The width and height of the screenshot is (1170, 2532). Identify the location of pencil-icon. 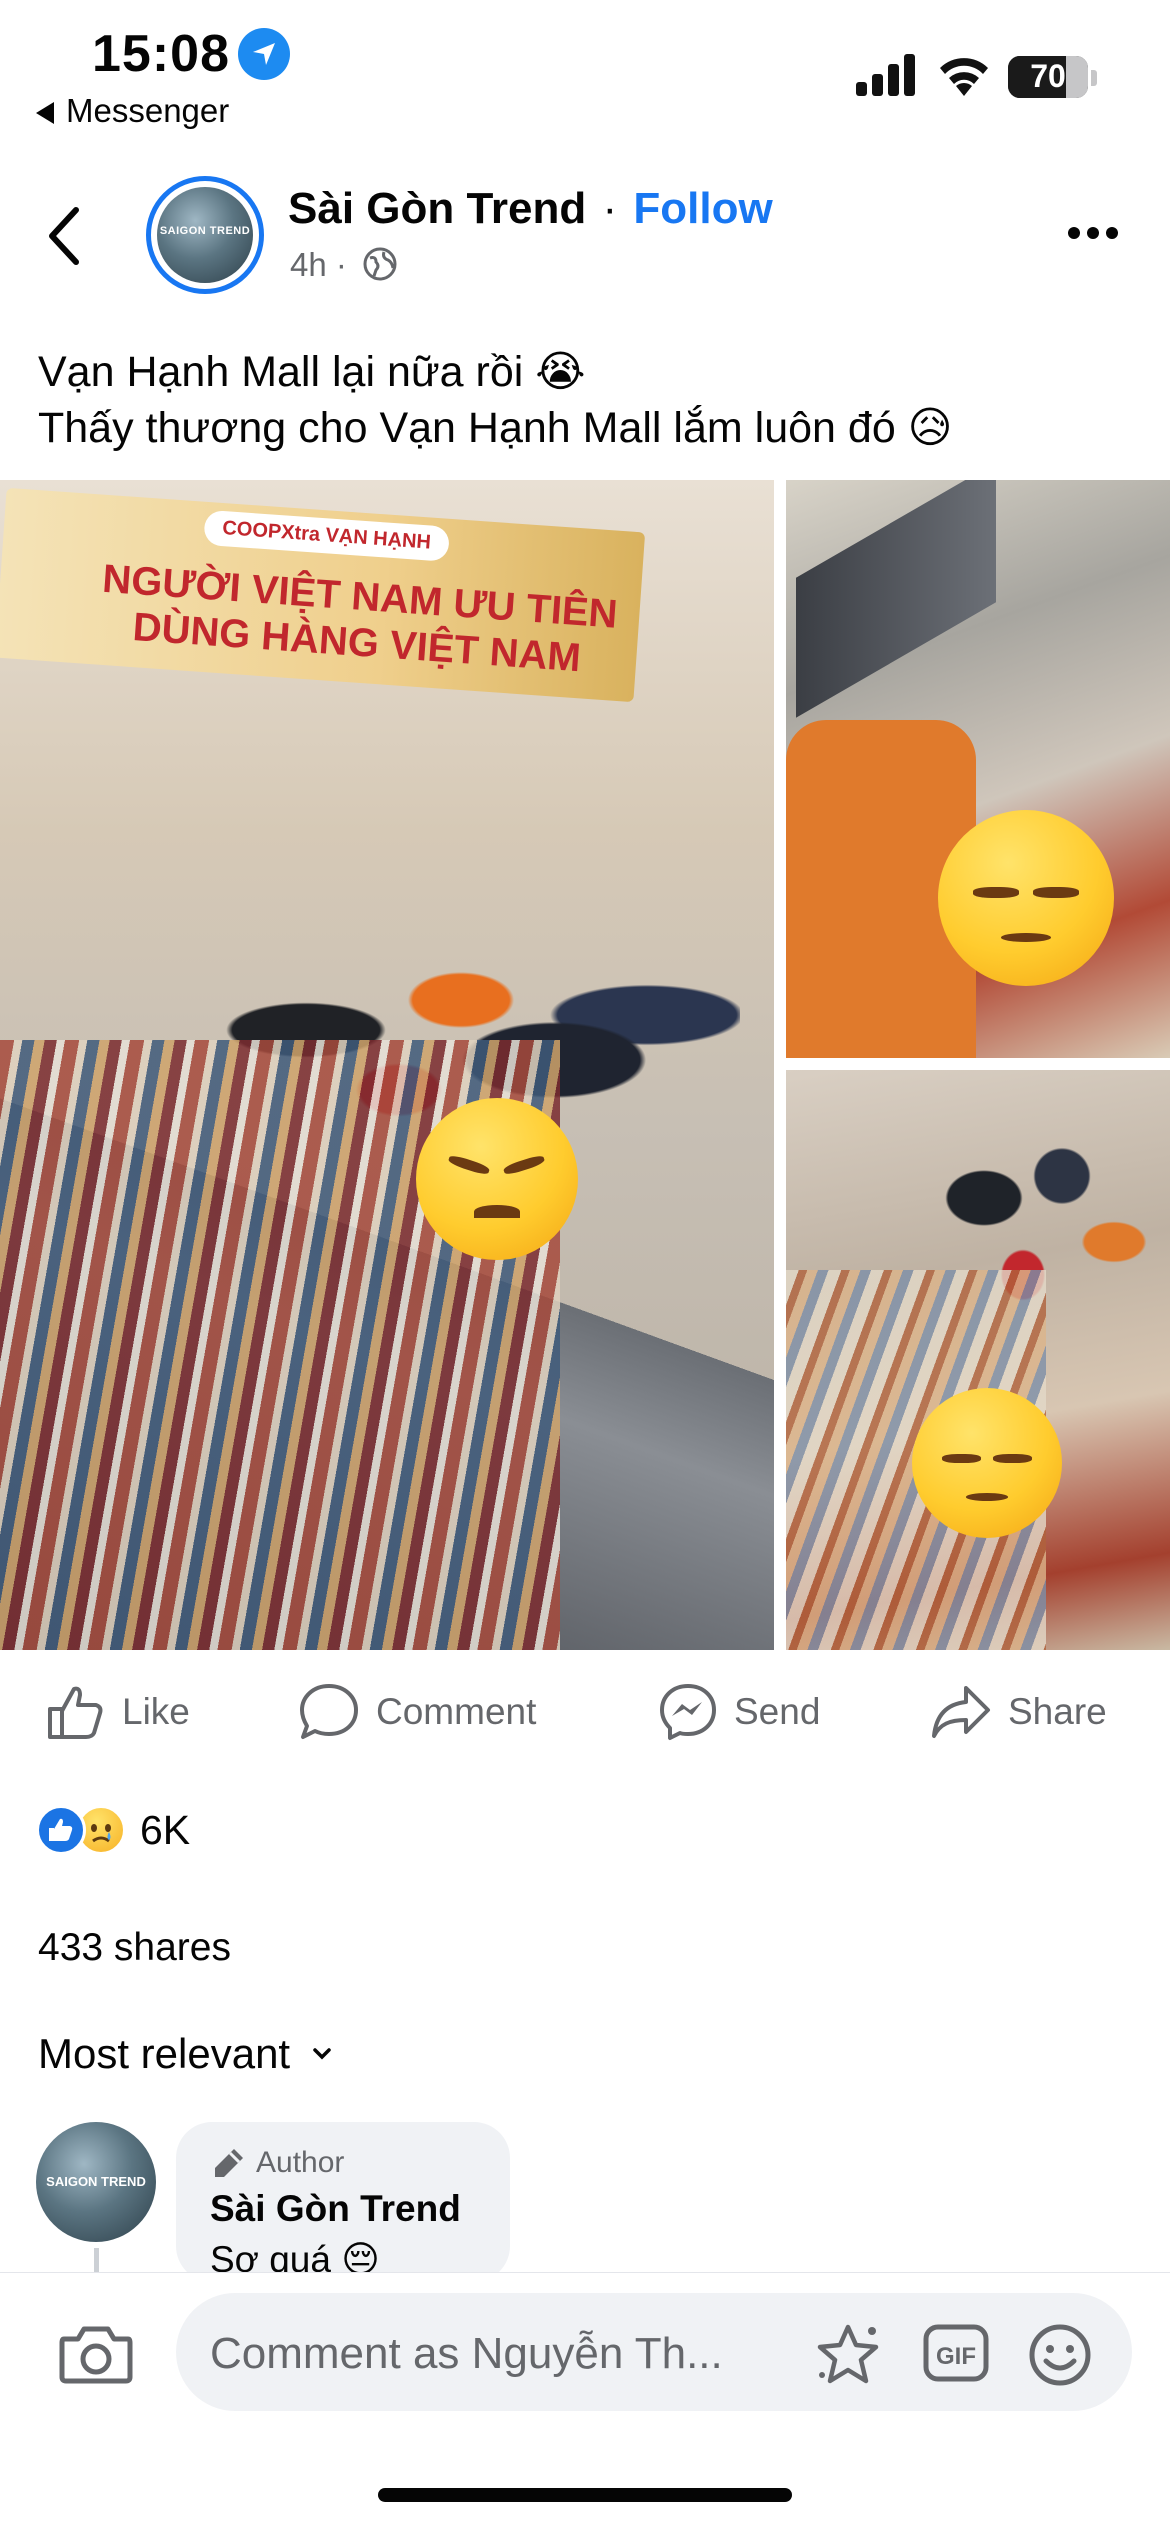
(229, 2163).